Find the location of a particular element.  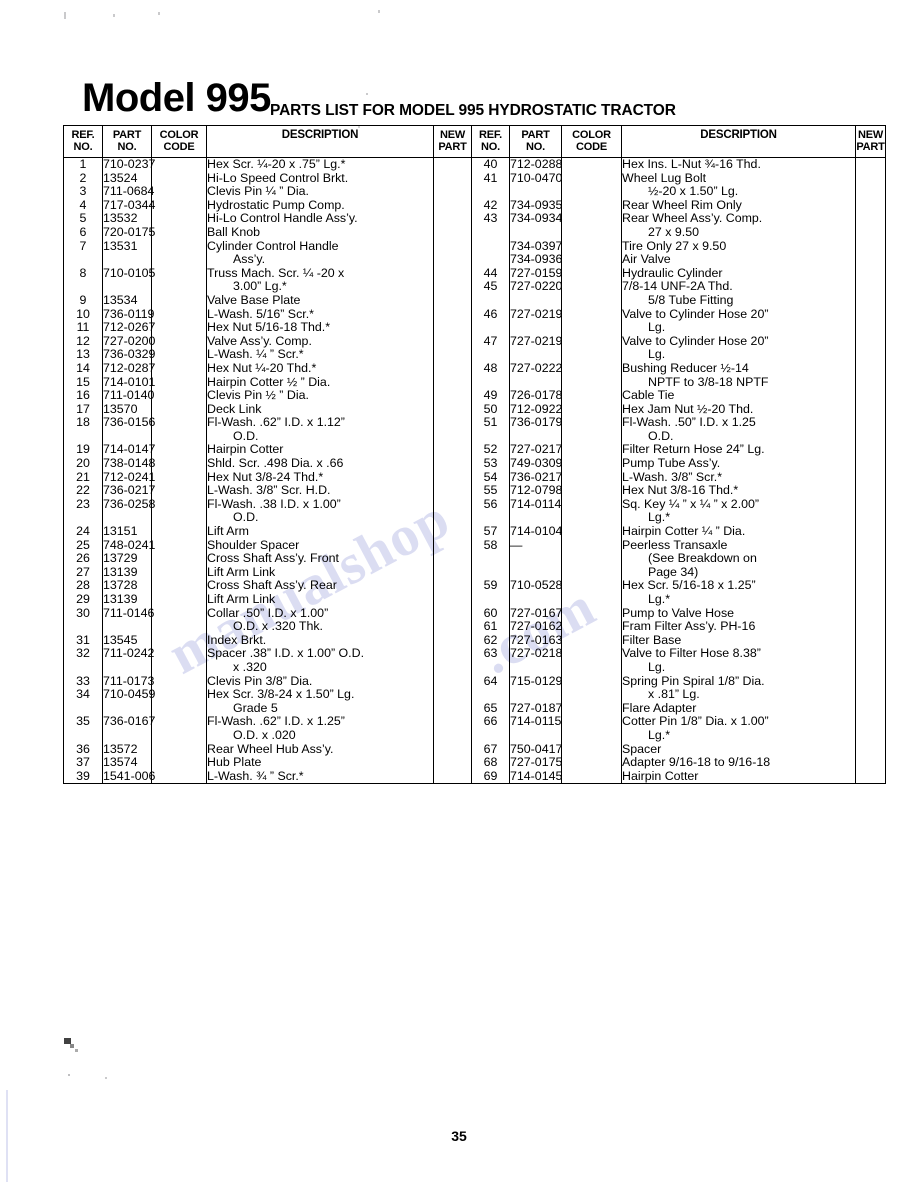

cell-ref-no-right: 48 is located at coordinates (490, 368).